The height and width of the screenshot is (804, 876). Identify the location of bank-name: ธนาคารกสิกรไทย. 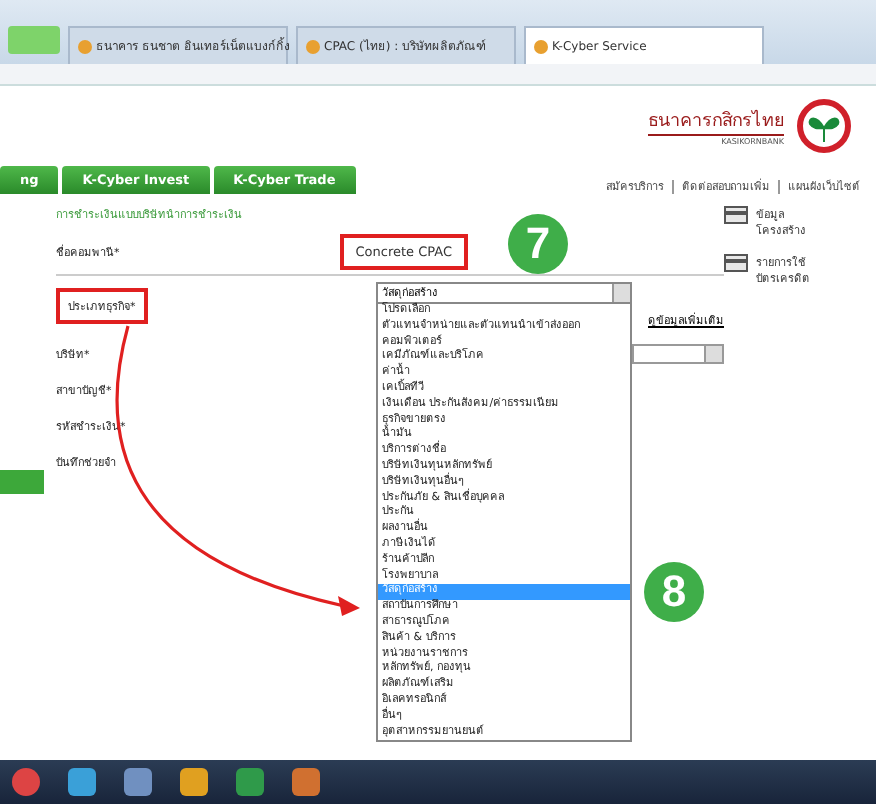
(716, 121).